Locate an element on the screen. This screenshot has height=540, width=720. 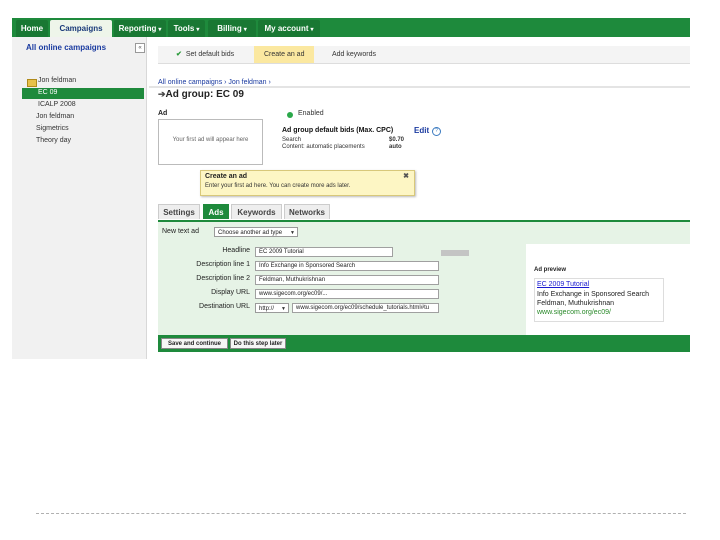
headline-label: Headline is located at coordinates (236, 250).